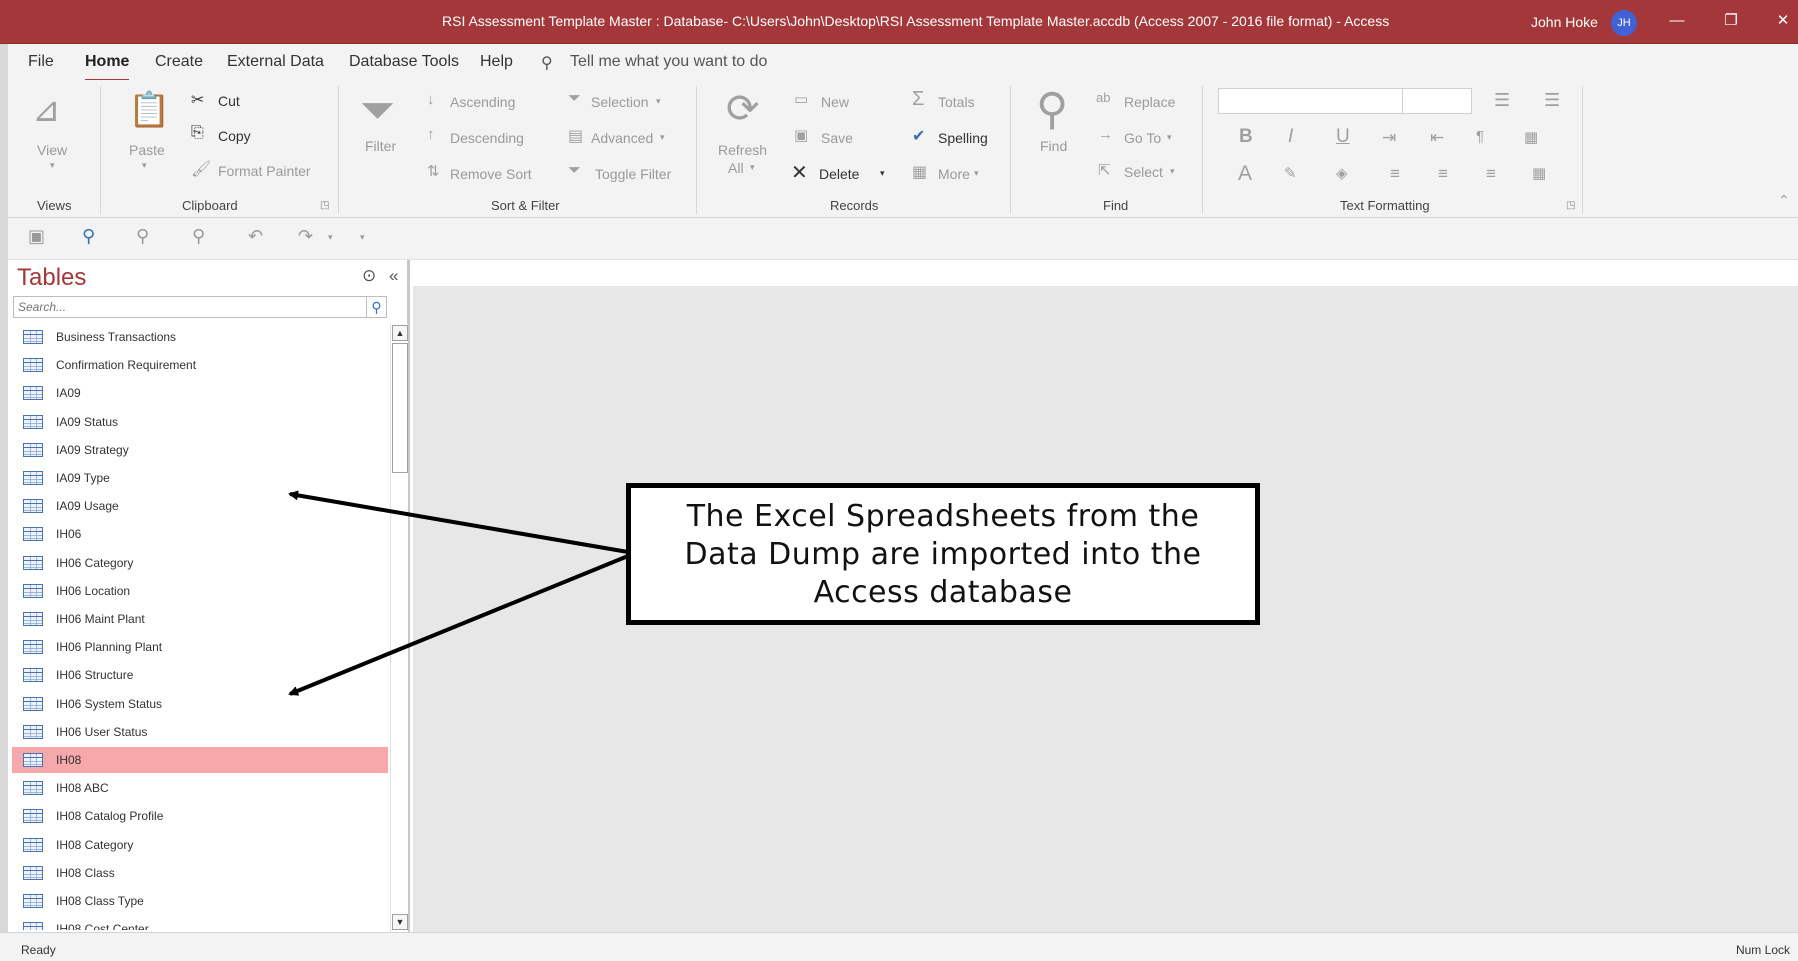  Describe the element at coordinates (1105, 134) in the screenshot. I see `go-to-icon: →` at that location.